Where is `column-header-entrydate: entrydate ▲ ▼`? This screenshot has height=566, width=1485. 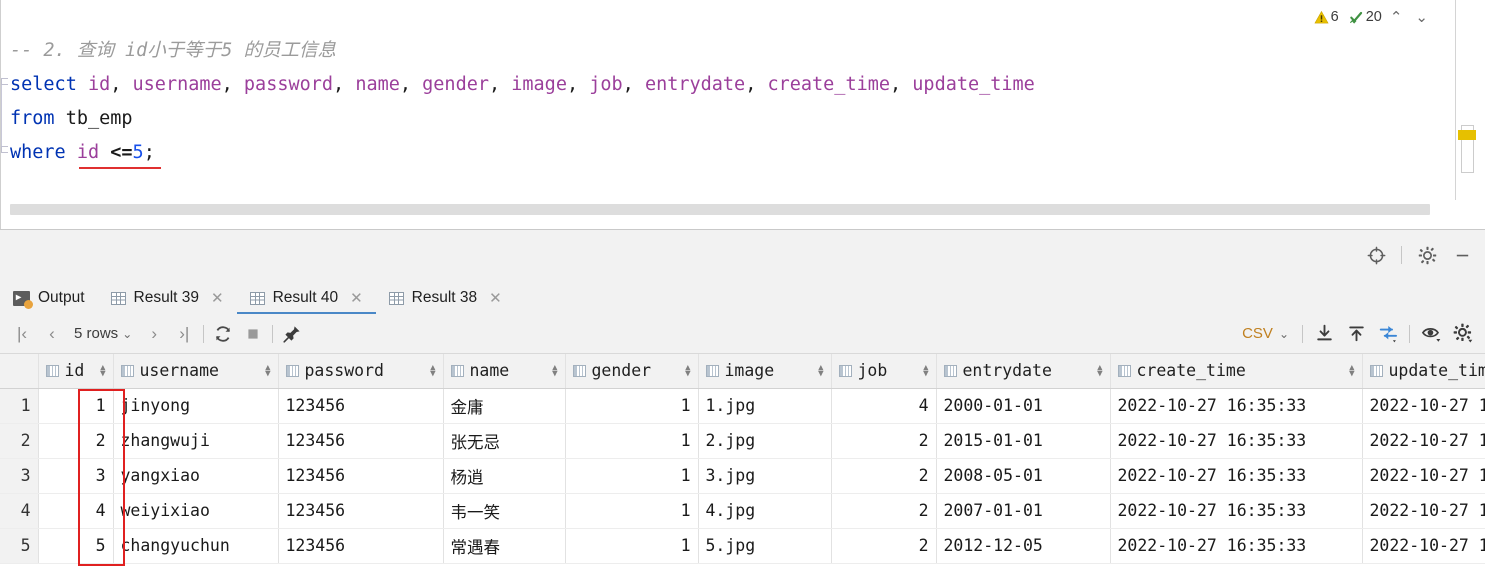 column-header-entrydate: entrydate ▲ ▼ is located at coordinates (1023, 371).